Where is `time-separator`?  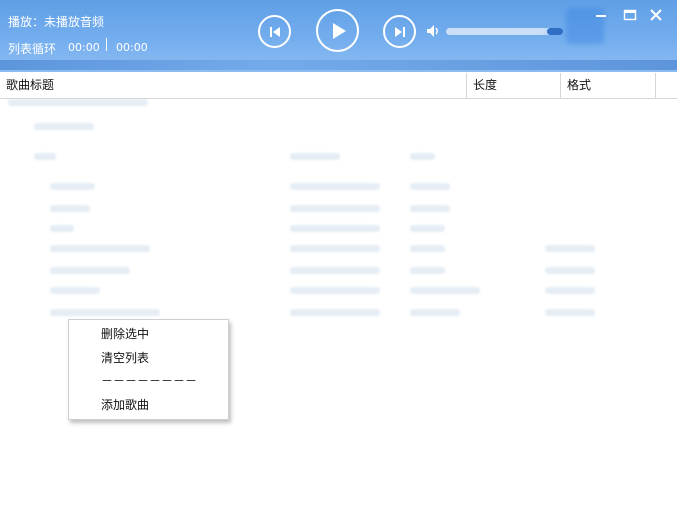
time-separator is located at coordinates (106, 44).